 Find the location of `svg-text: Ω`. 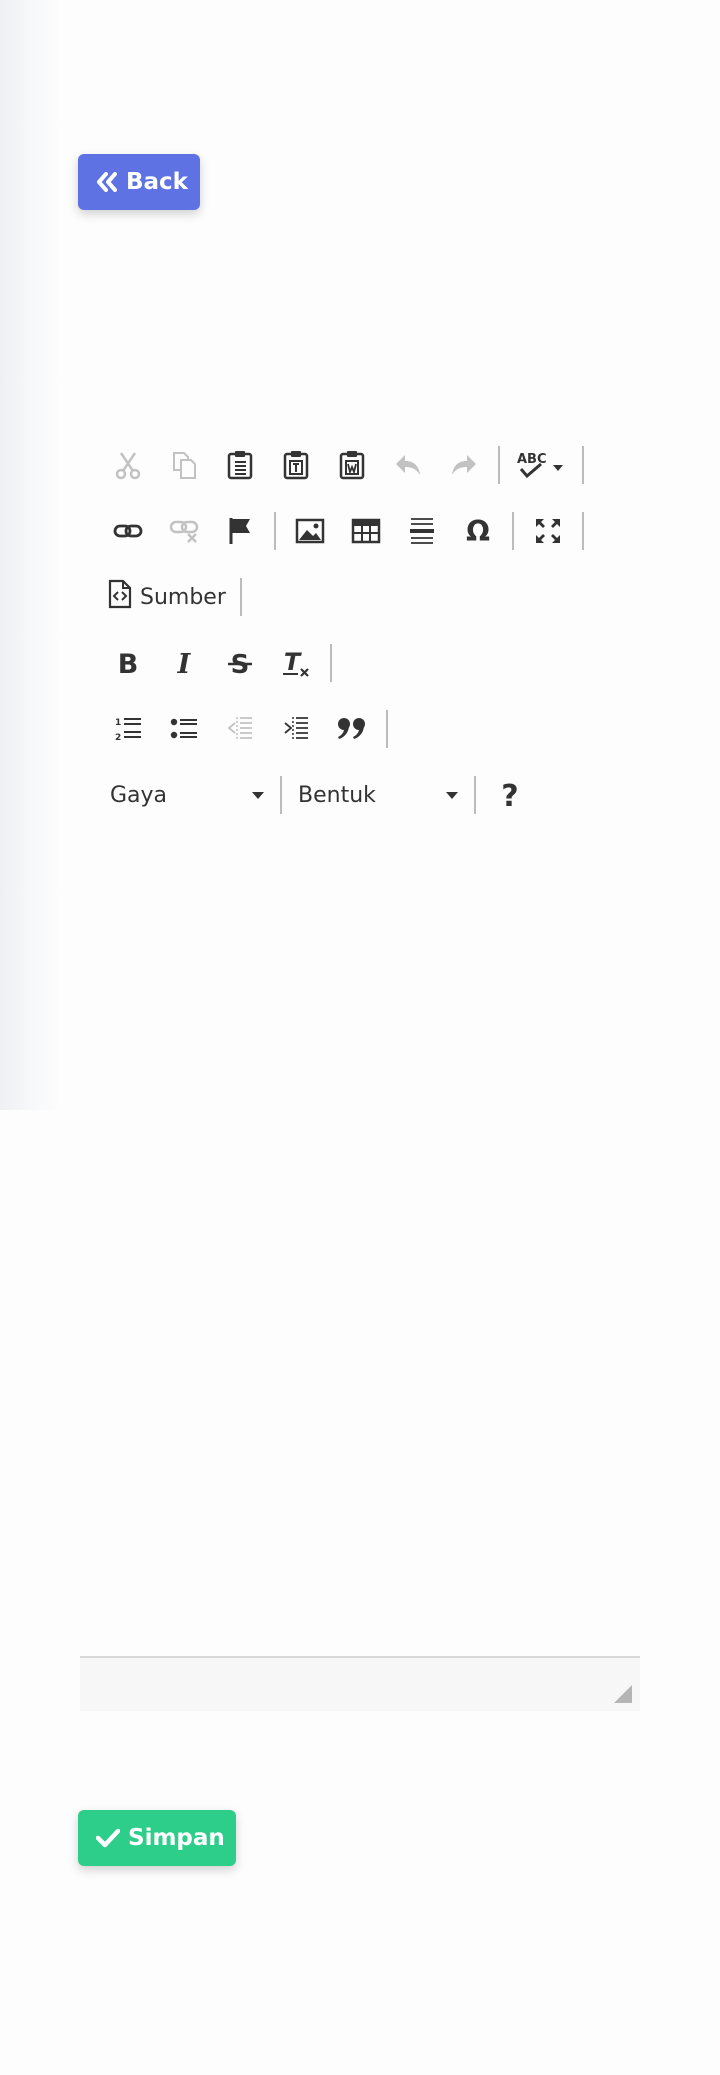

svg-text: Ω is located at coordinates (478, 531).